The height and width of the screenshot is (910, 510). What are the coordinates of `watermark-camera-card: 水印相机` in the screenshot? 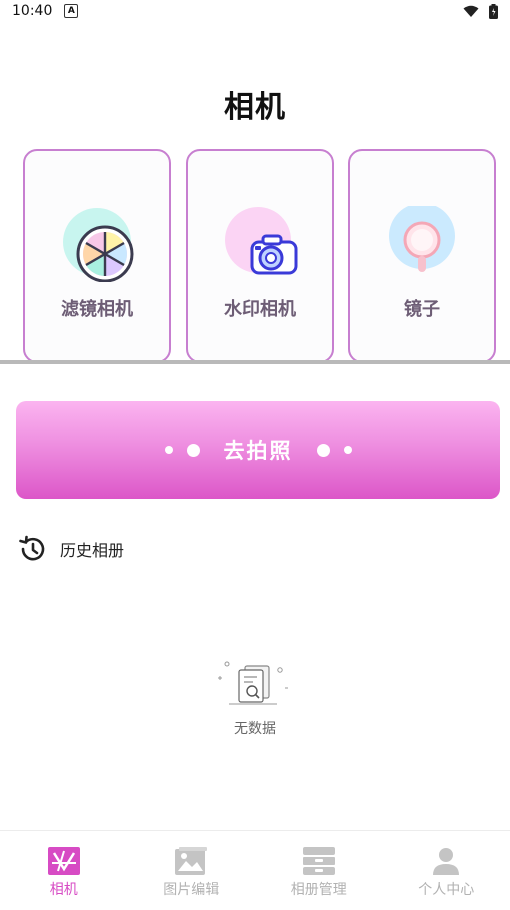 It's located at (260, 256).